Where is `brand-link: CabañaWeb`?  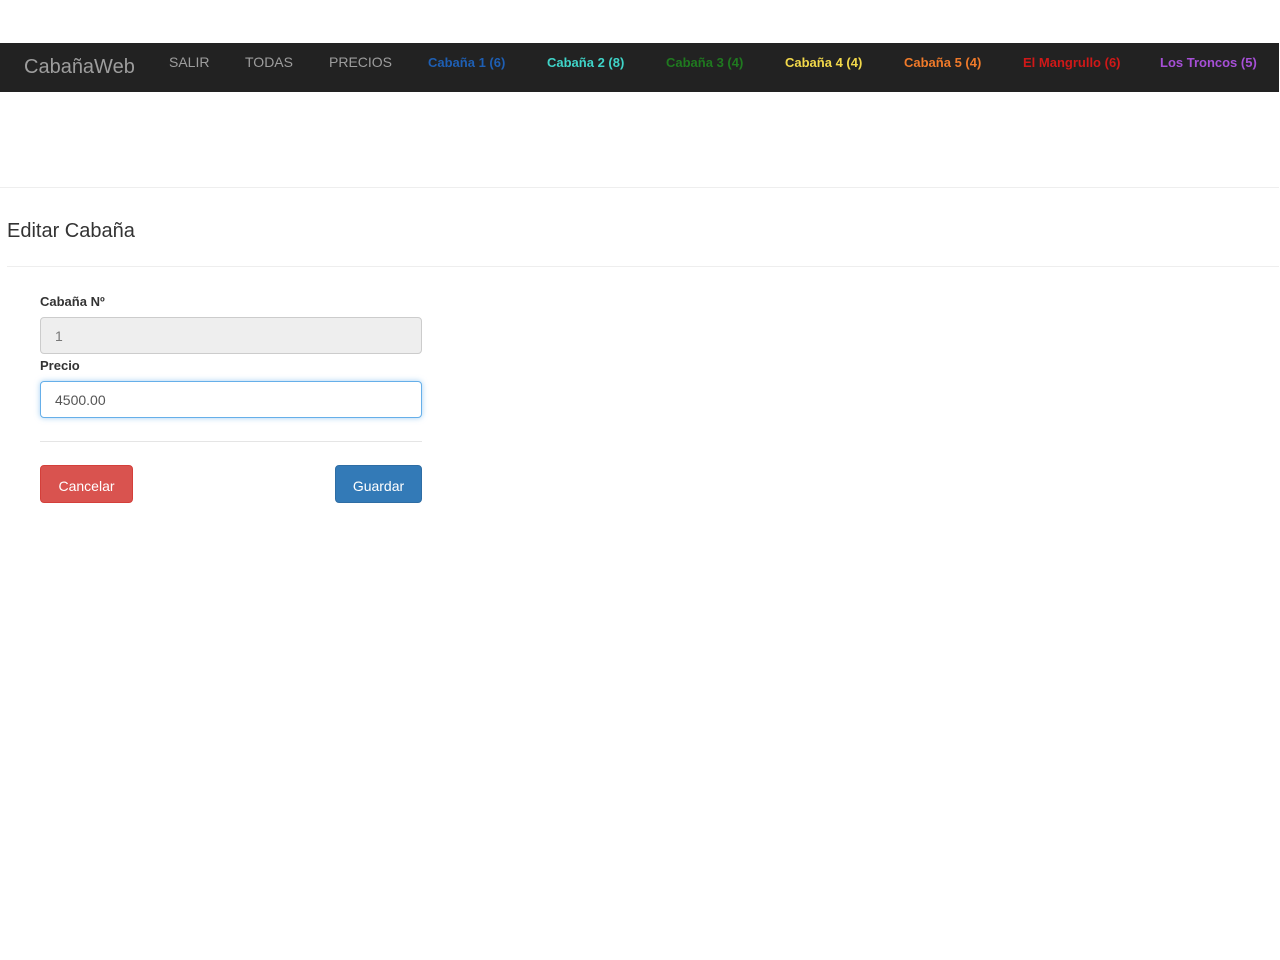
brand-link: CabañaWeb is located at coordinates (79, 67).